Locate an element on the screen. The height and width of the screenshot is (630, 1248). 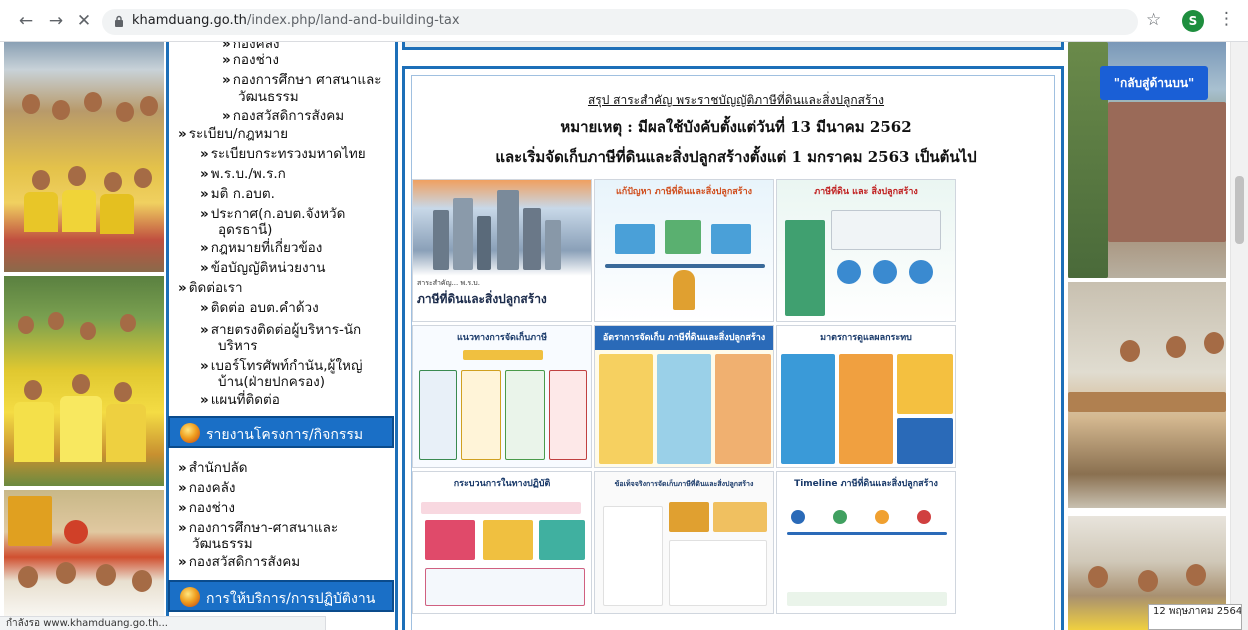
bookmark-star-icon: ☆ is located at coordinates (1153, 20).